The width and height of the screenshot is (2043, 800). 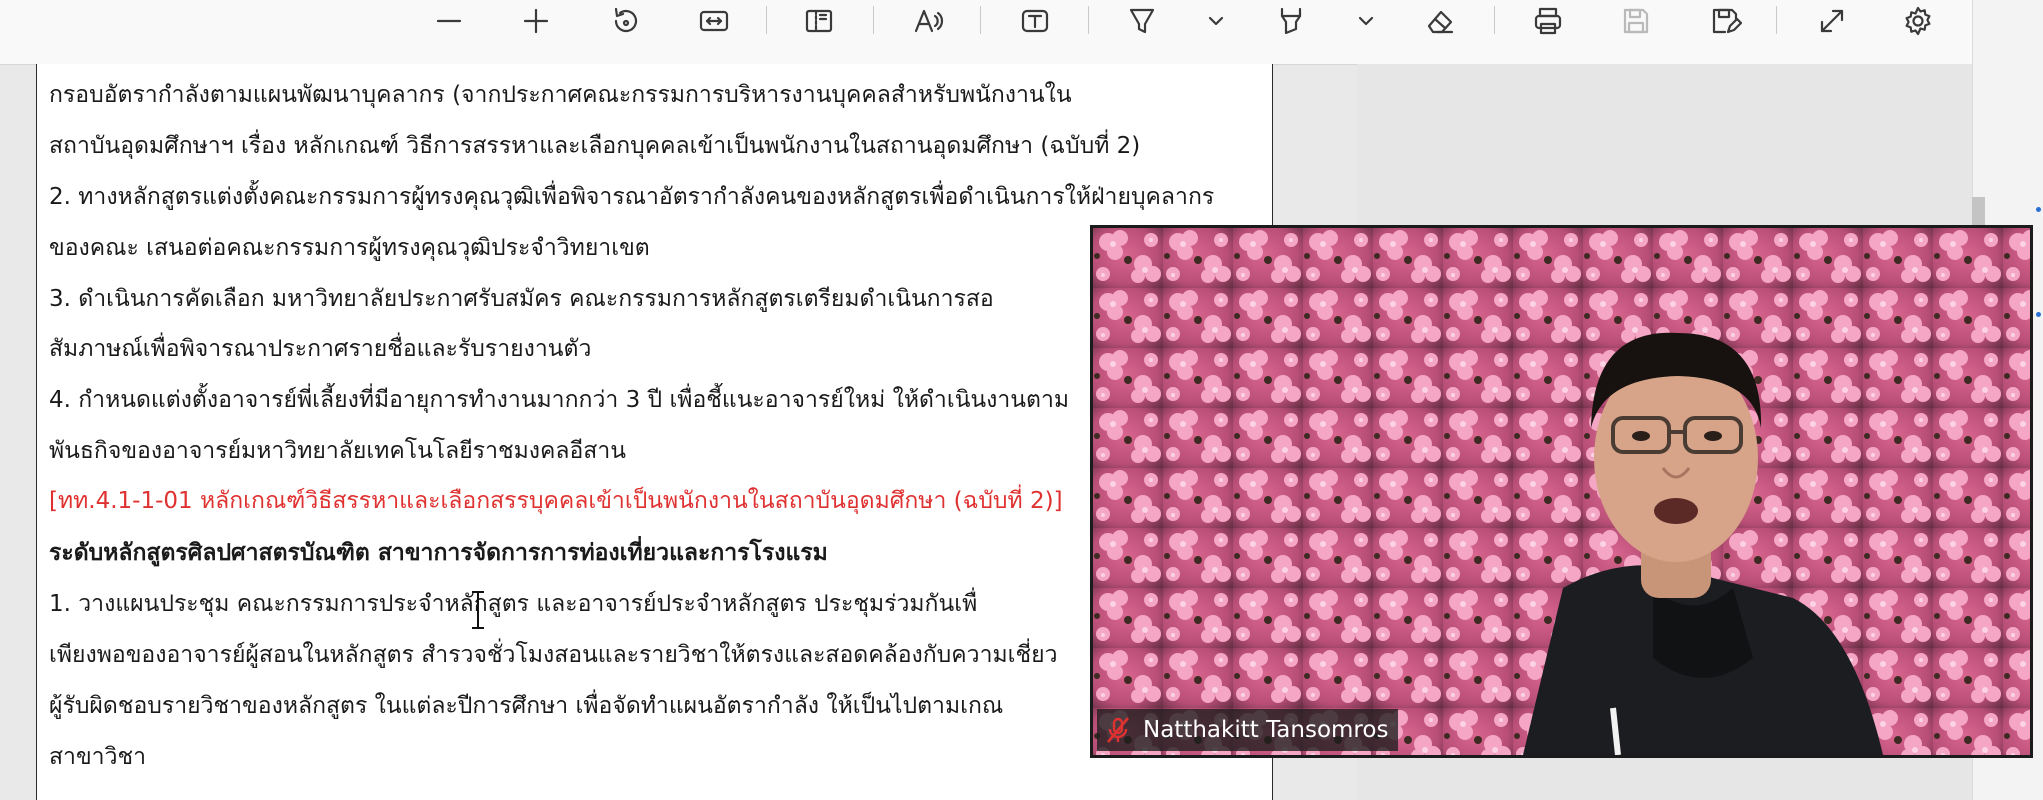 I want to click on rotate-icon, so click(x=626, y=20).